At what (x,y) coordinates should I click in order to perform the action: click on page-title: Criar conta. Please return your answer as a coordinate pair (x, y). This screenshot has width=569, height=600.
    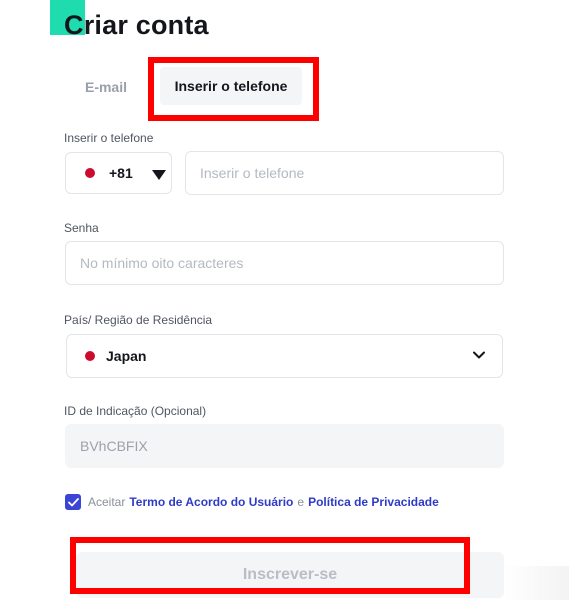
    Looking at the image, I should click on (136, 25).